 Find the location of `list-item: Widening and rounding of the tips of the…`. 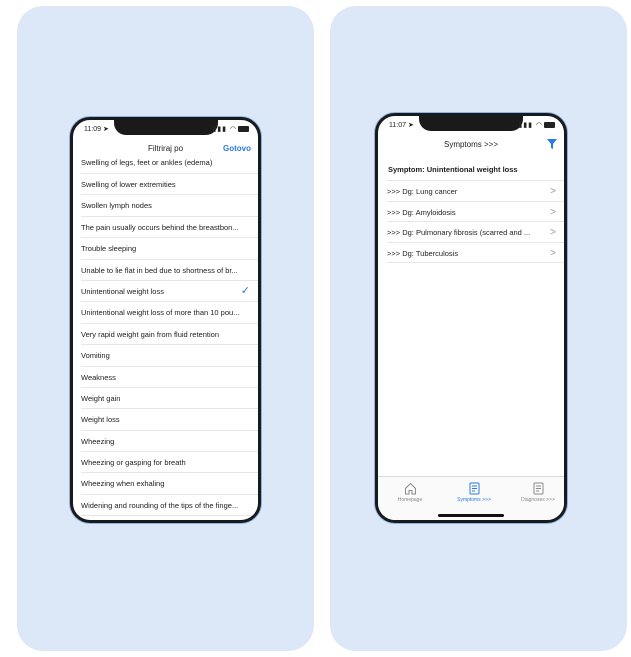

list-item: Widening and rounding of the tips of the… is located at coordinates (169, 506).